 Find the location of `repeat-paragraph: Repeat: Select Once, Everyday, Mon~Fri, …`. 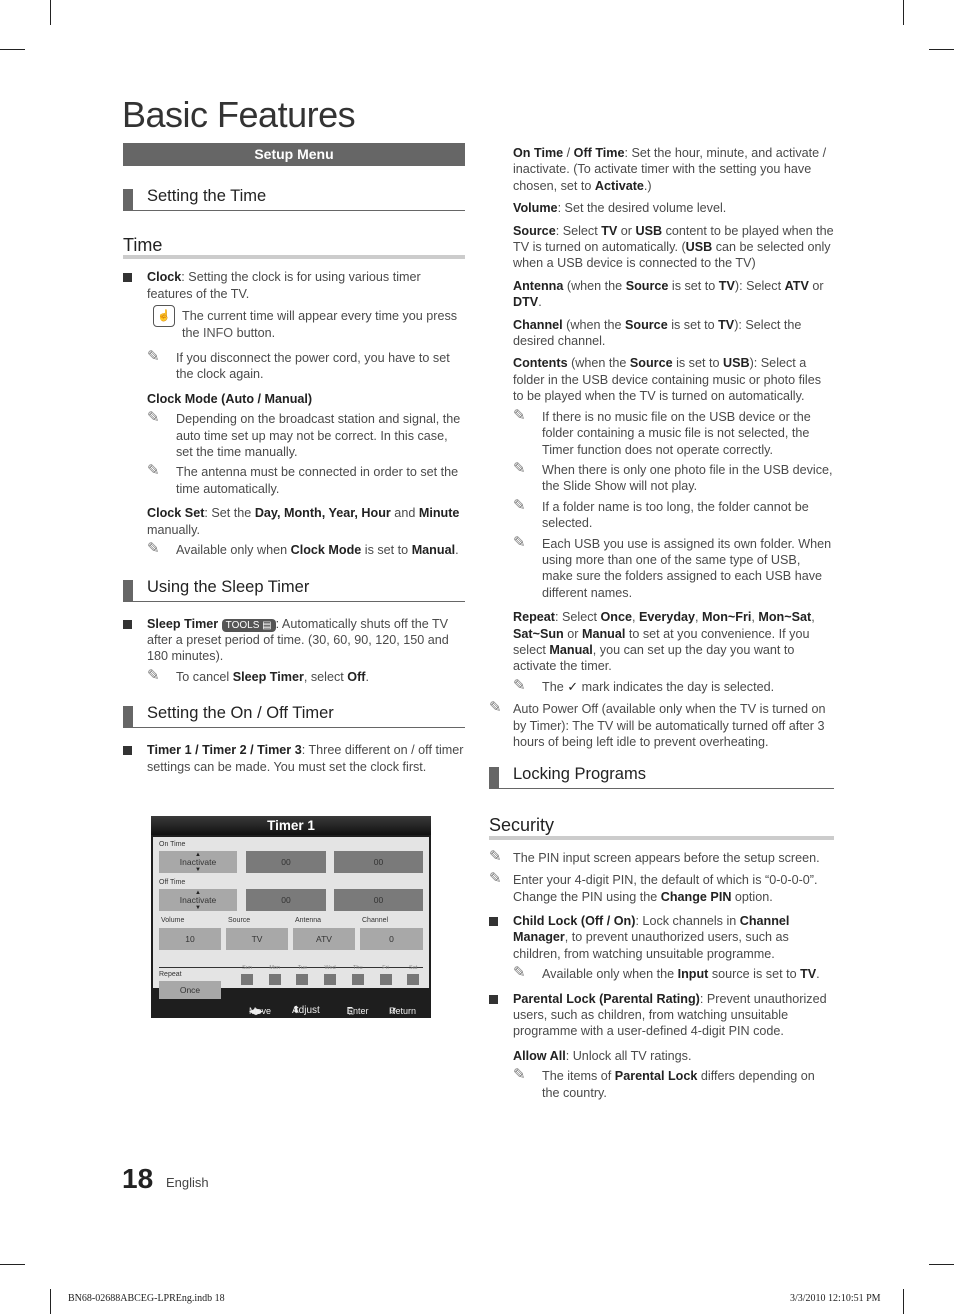

repeat-paragraph: Repeat: Select Once, Everyday, Mon~Fri, … is located at coordinates (673, 642).